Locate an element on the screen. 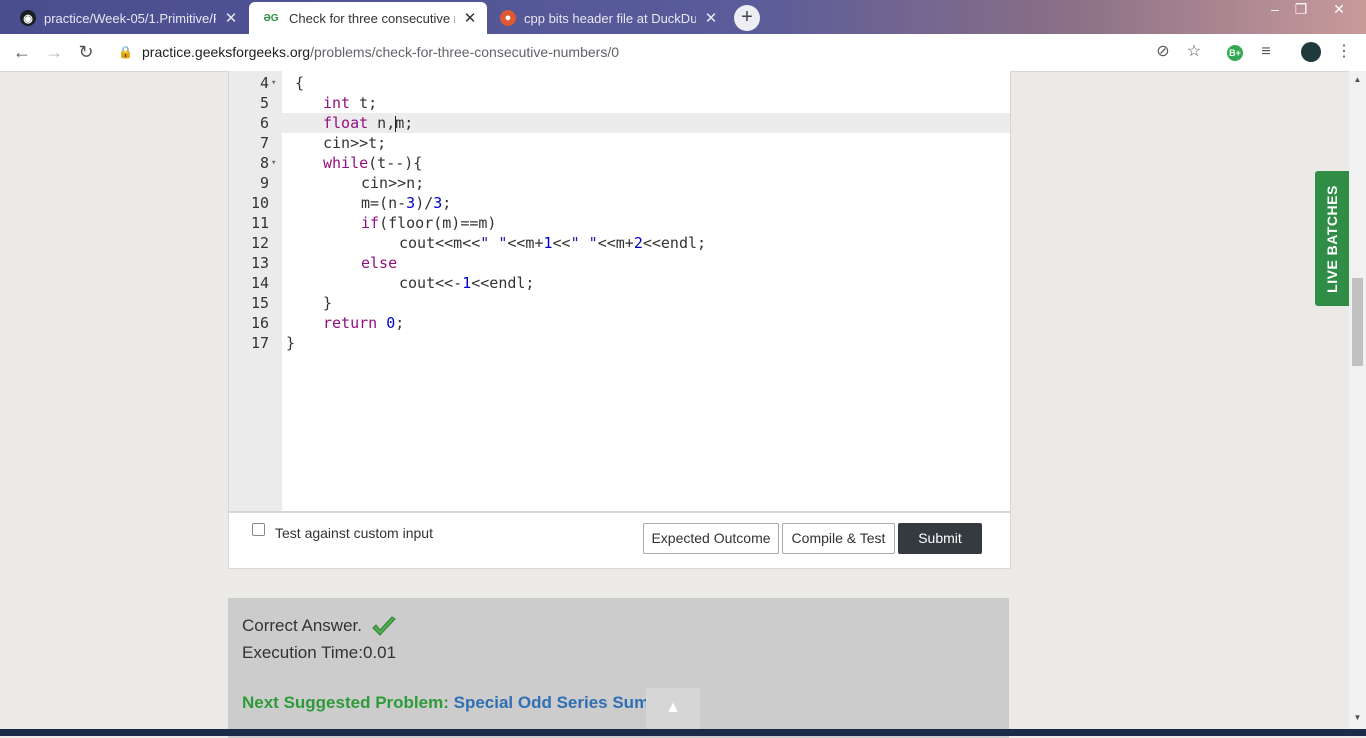 The image size is (1366, 738). line-number: 11 is located at coordinates (259, 223).